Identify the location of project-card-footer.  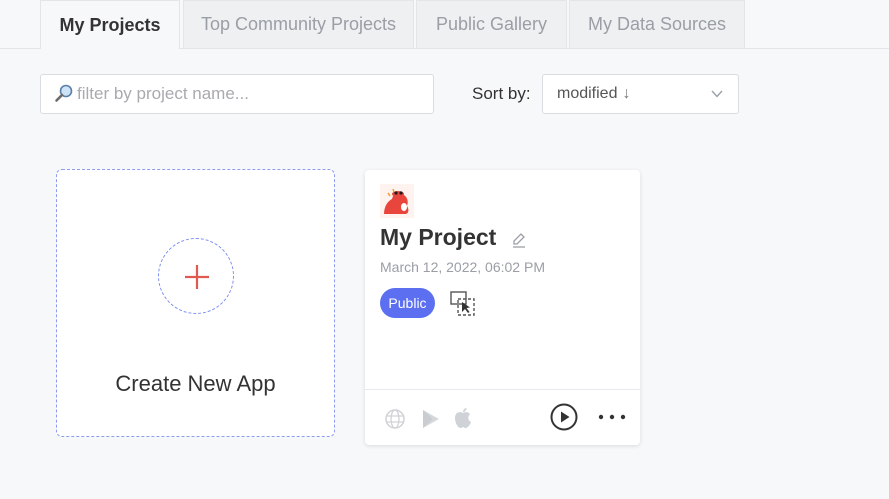
(502, 417).